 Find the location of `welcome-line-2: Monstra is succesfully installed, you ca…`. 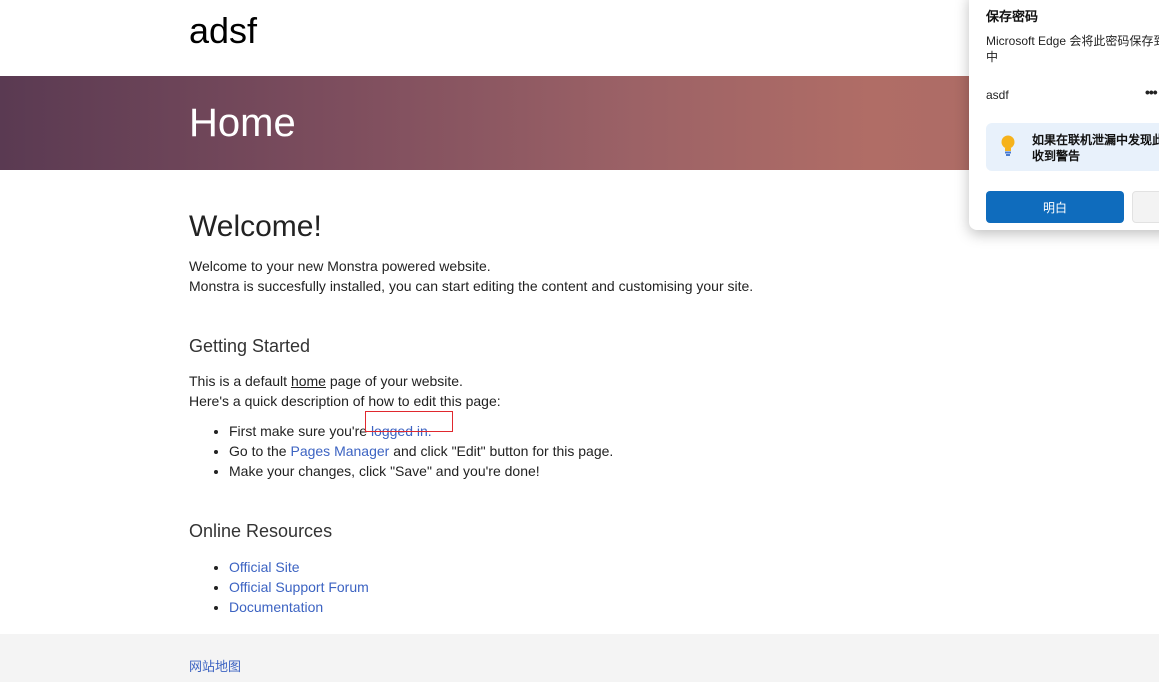

welcome-line-2: Monstra is succesfully installed, you ca… is located at coordinates (471, 286).